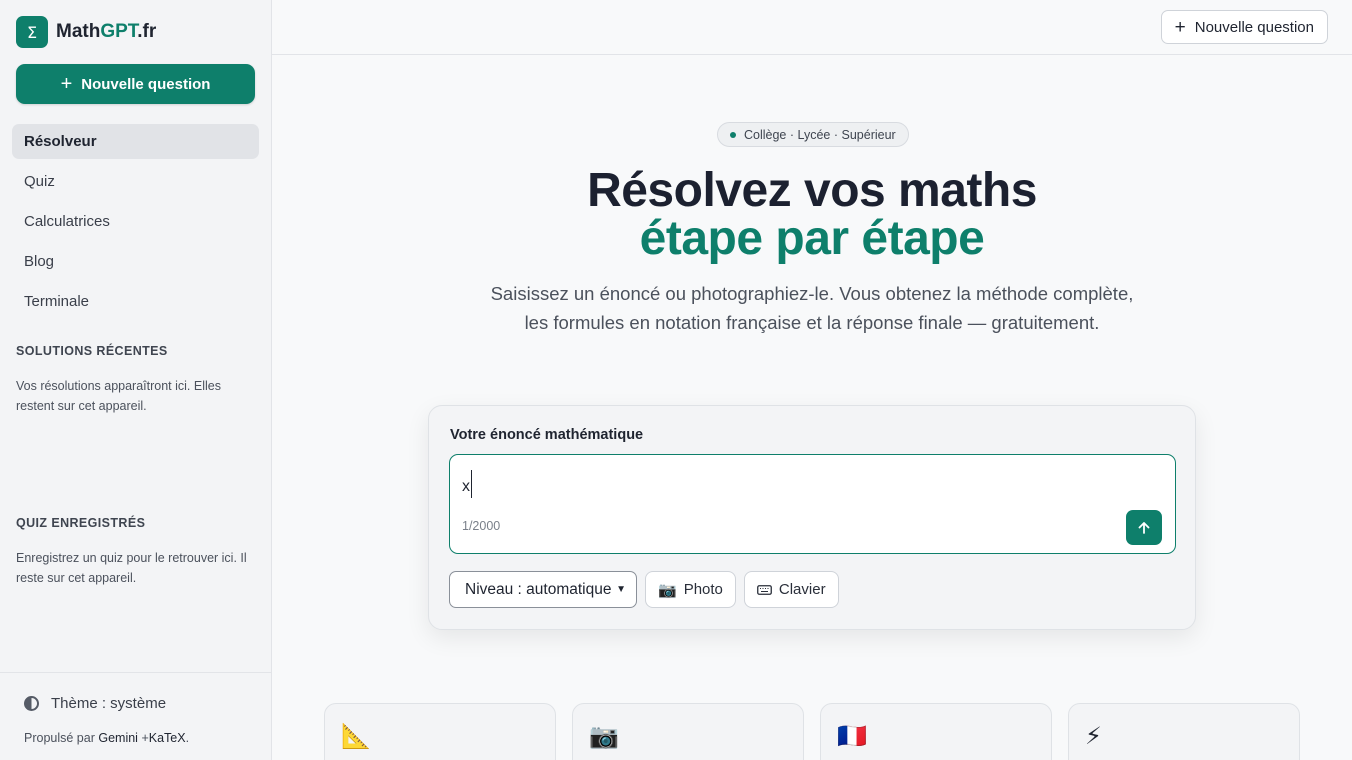 The width and height of the screenshot is (1352, 760). I want to click on arrow-up-icon, so click(1144, 527).